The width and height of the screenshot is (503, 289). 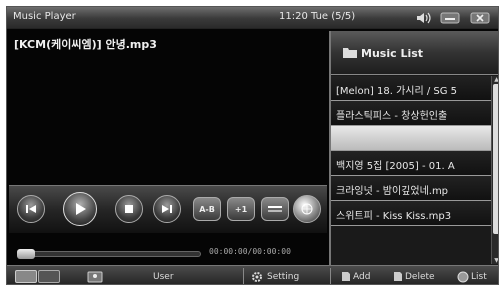 What do you see at coordinates (495, 79) in the screenshot?
I see `scroll-up-icon: ▲` at bounding box center [495, 79].